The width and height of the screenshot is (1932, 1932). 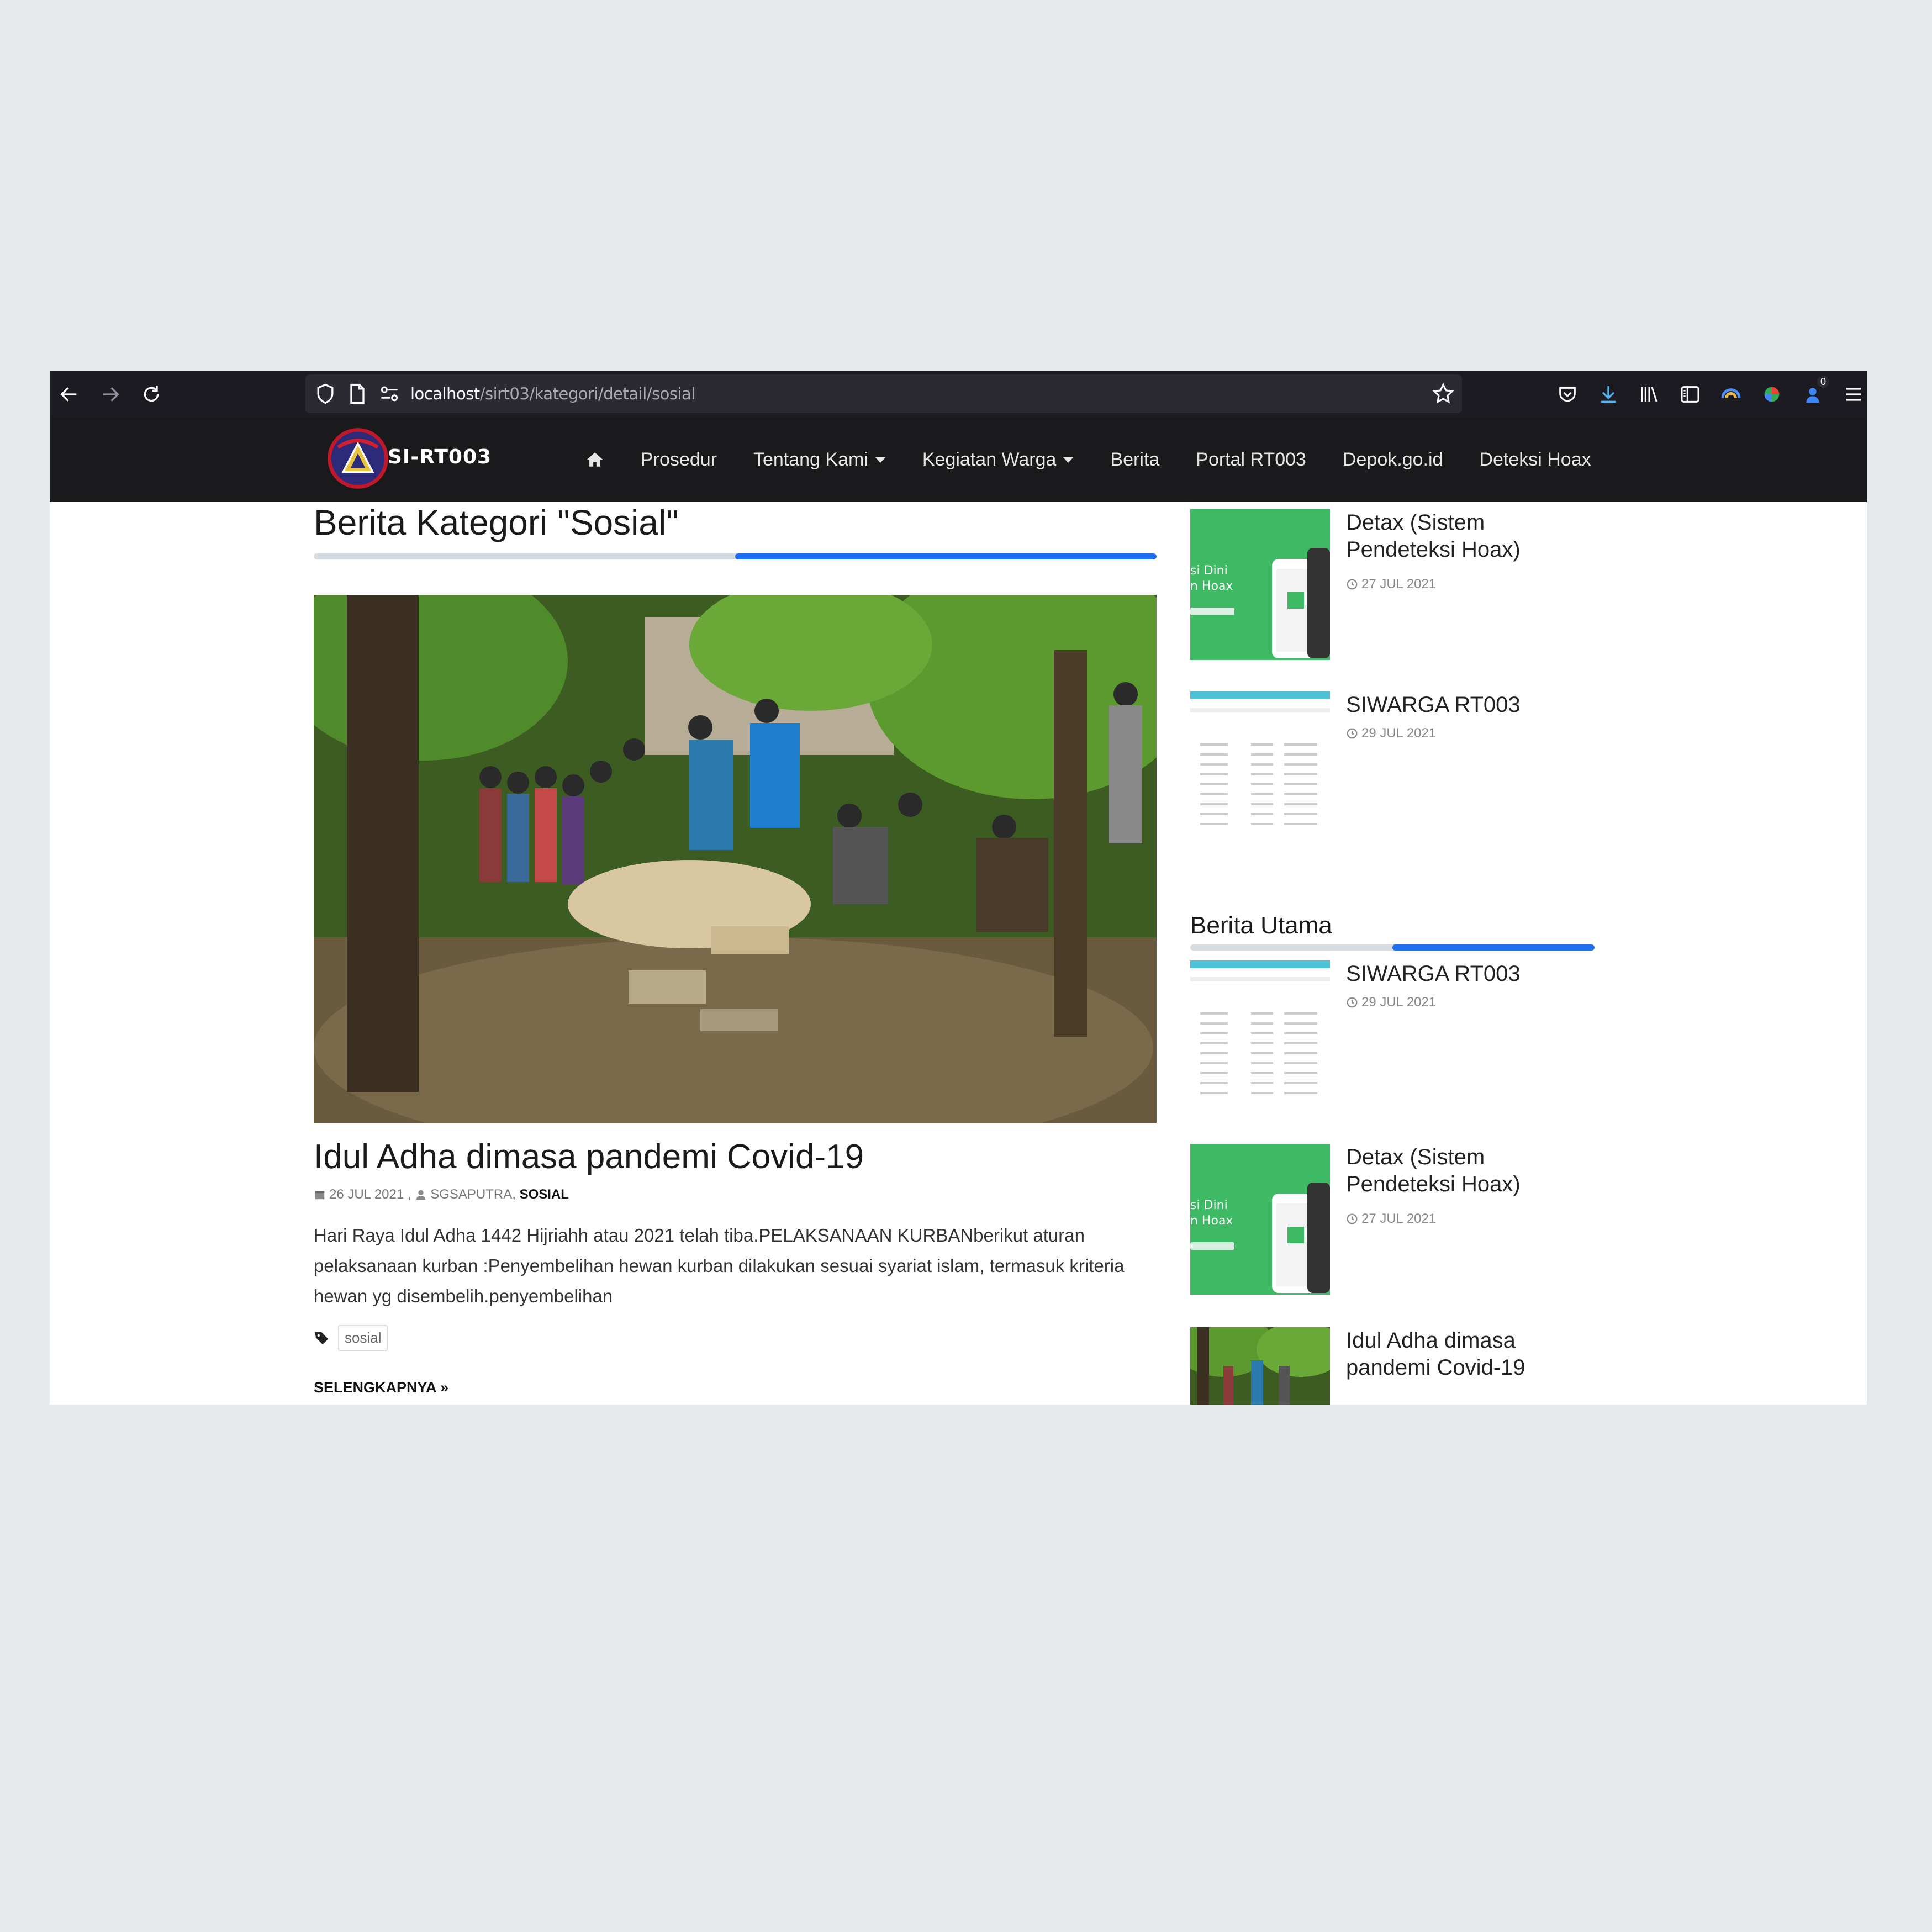 What do you see at coordinates (322, 1338) in the screenshot?
I see `tags-icon` at bounding box center [322, 1338].